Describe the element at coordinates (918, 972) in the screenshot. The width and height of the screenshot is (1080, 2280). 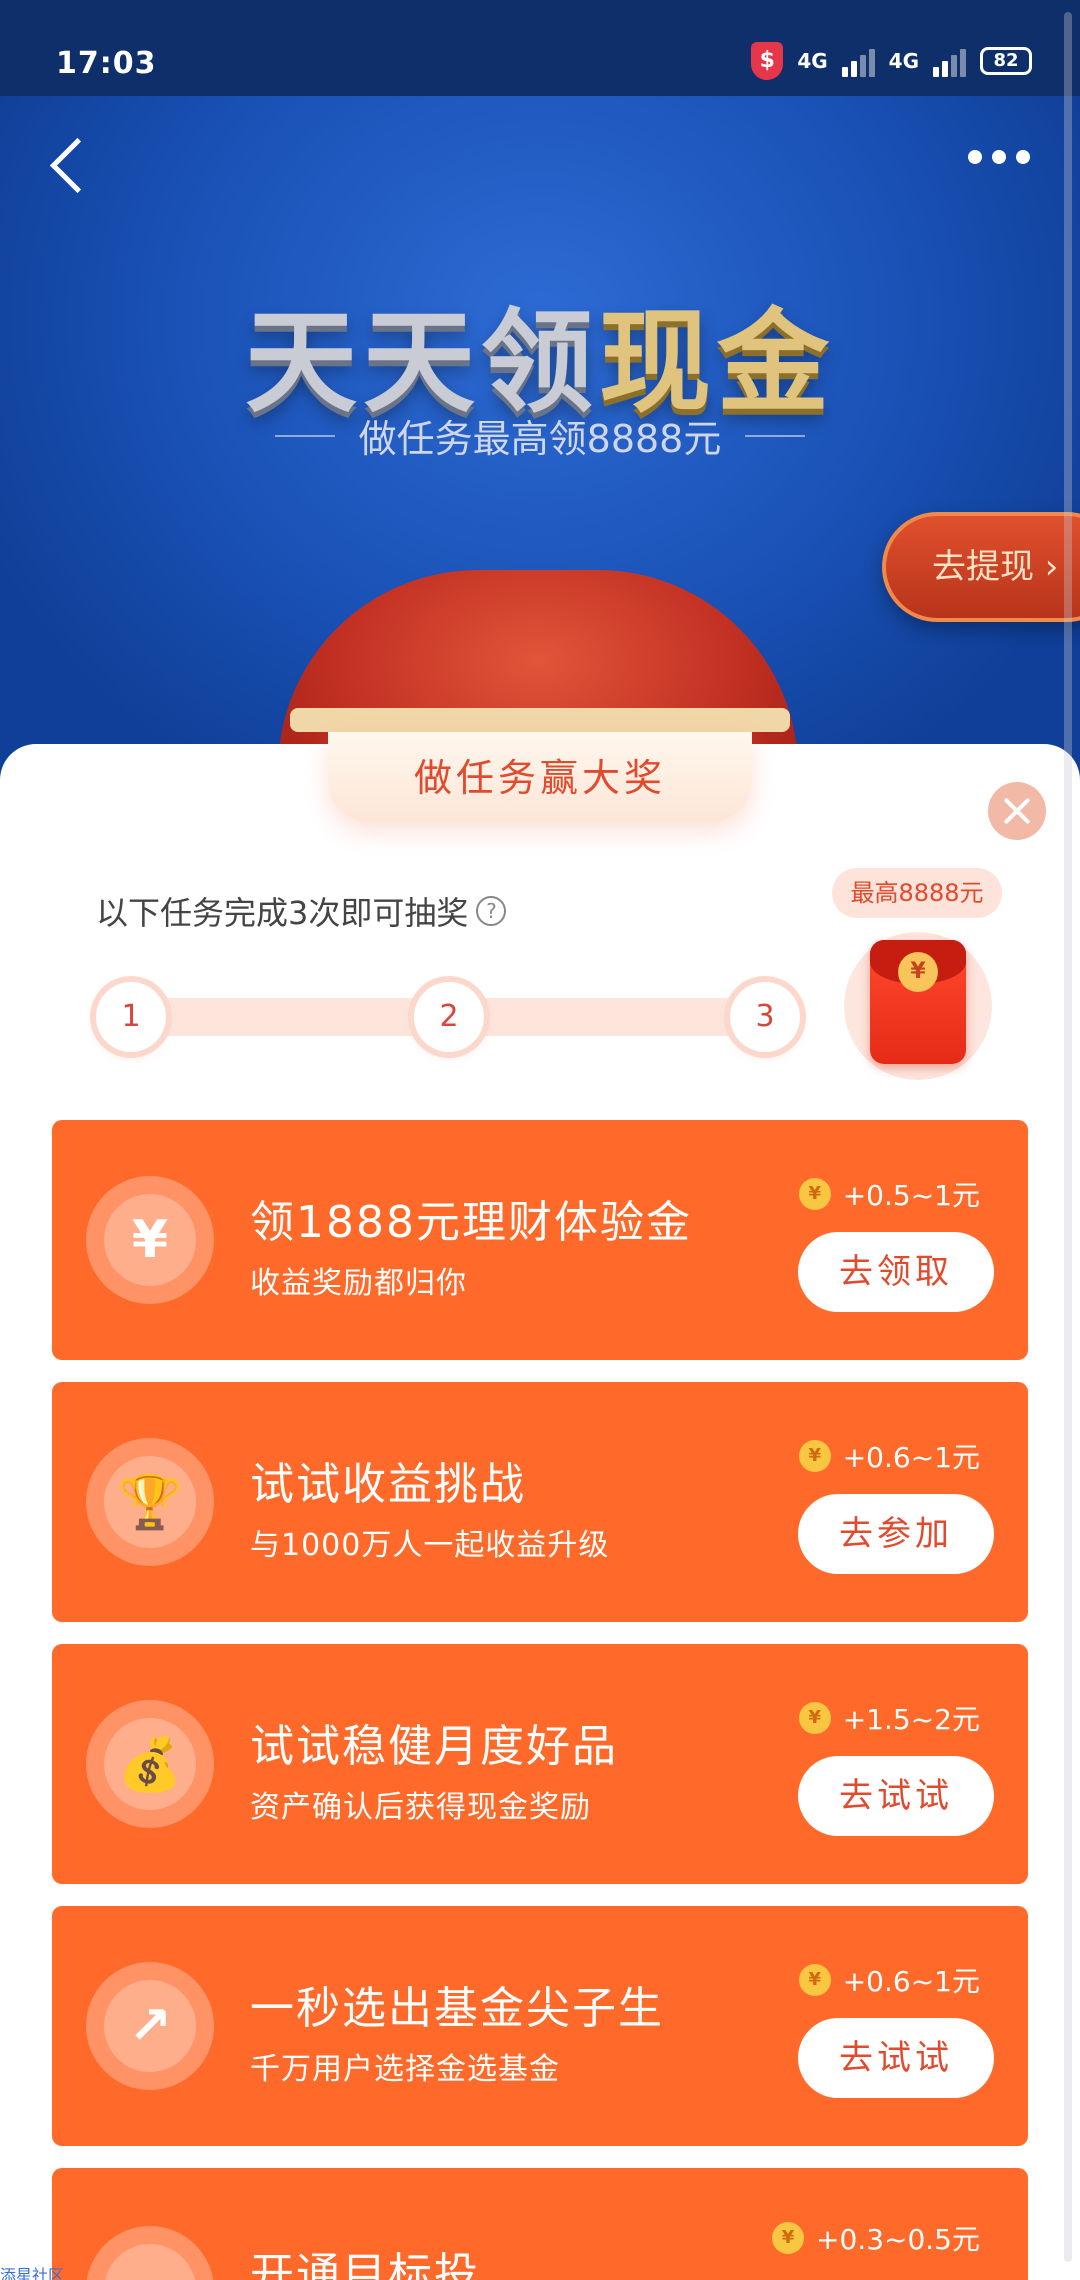
I see `prize-coin-icon: ¥` at that location.